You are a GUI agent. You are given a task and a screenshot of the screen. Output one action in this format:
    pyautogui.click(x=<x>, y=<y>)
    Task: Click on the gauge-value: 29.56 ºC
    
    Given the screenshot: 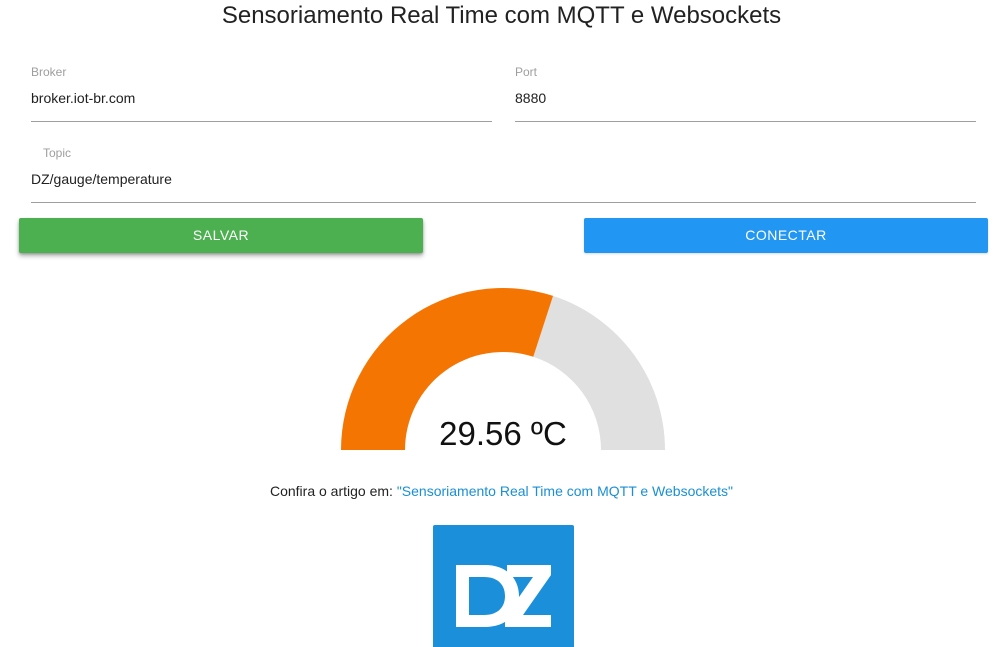 What is the action you would take?
    pyautogui.click(x=503, y=433)
    